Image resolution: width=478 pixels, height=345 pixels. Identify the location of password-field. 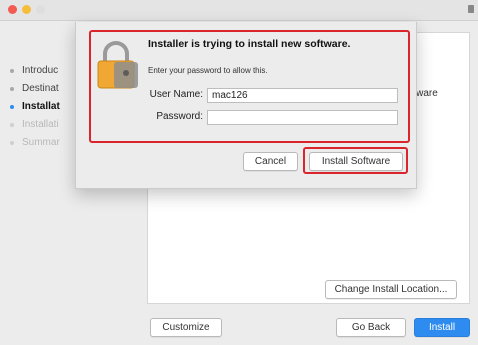
(302, 117).